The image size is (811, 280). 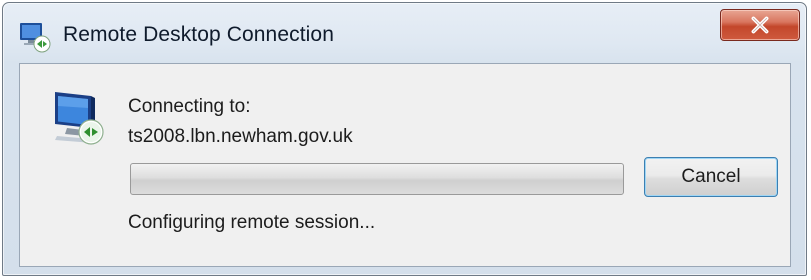 I want to click on close-button, so click(x=760, y=25).